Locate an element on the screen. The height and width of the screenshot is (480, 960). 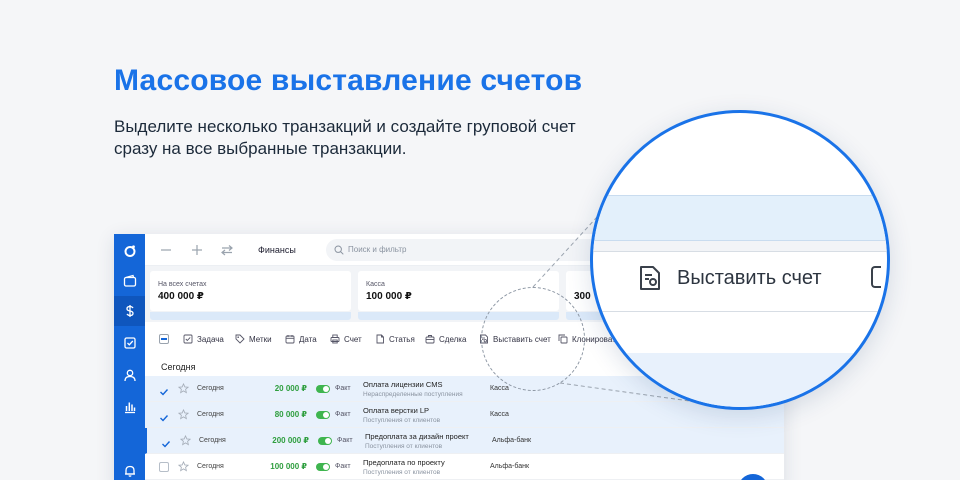
row-title: Предоплата за дизайн проект is located at coordinates (417, 436).